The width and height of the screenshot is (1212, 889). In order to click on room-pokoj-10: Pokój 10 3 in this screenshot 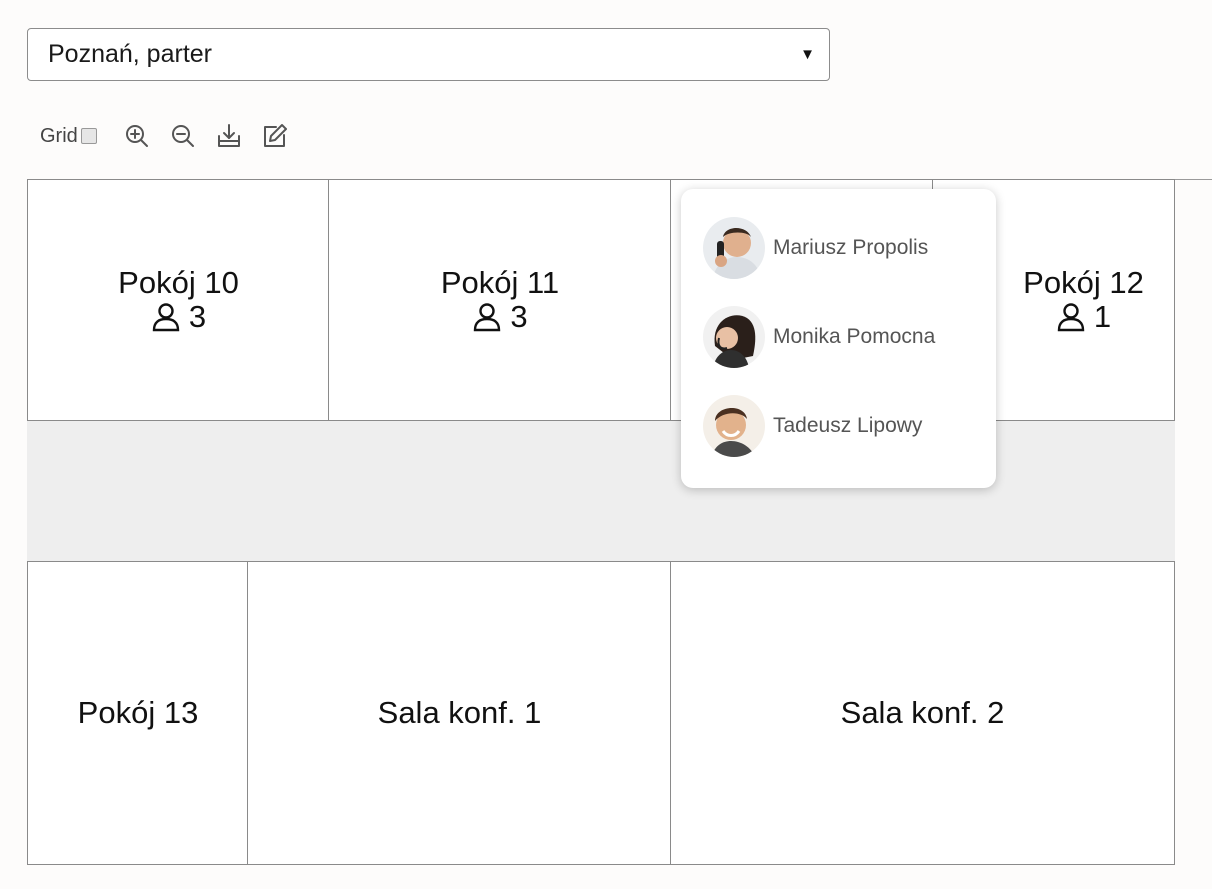, I will do `click(178, 300)`.